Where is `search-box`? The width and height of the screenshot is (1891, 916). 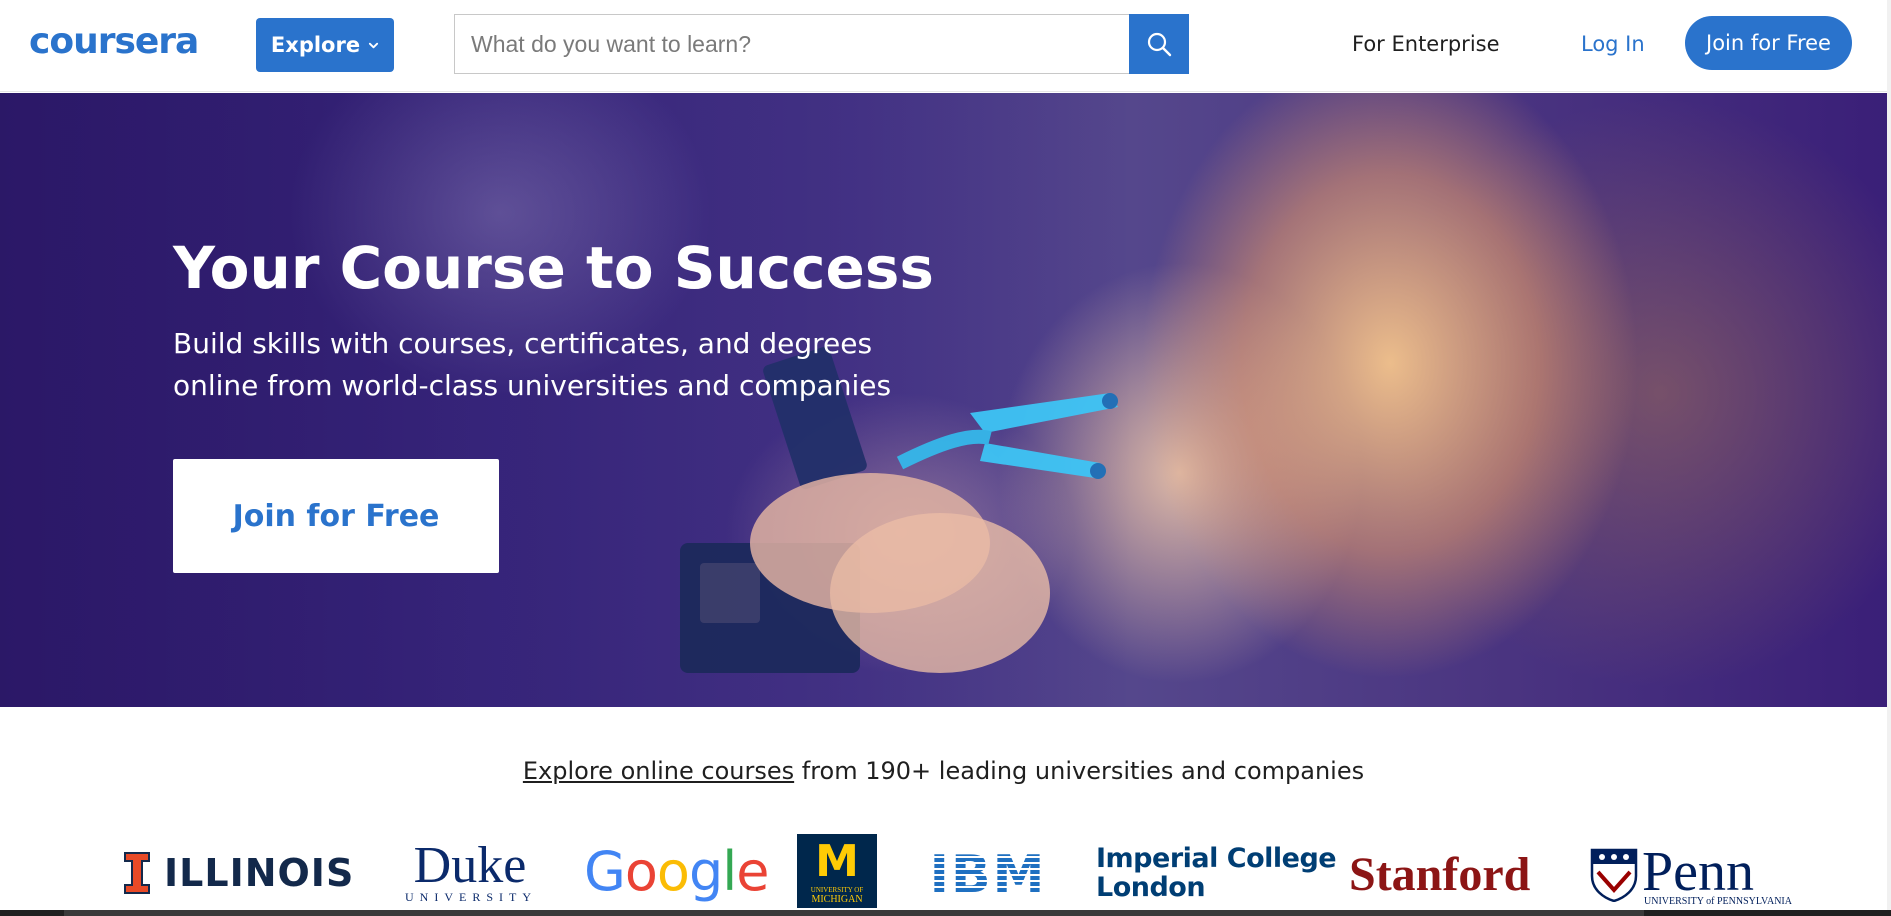
search-box is located at coordinates (821, 44).